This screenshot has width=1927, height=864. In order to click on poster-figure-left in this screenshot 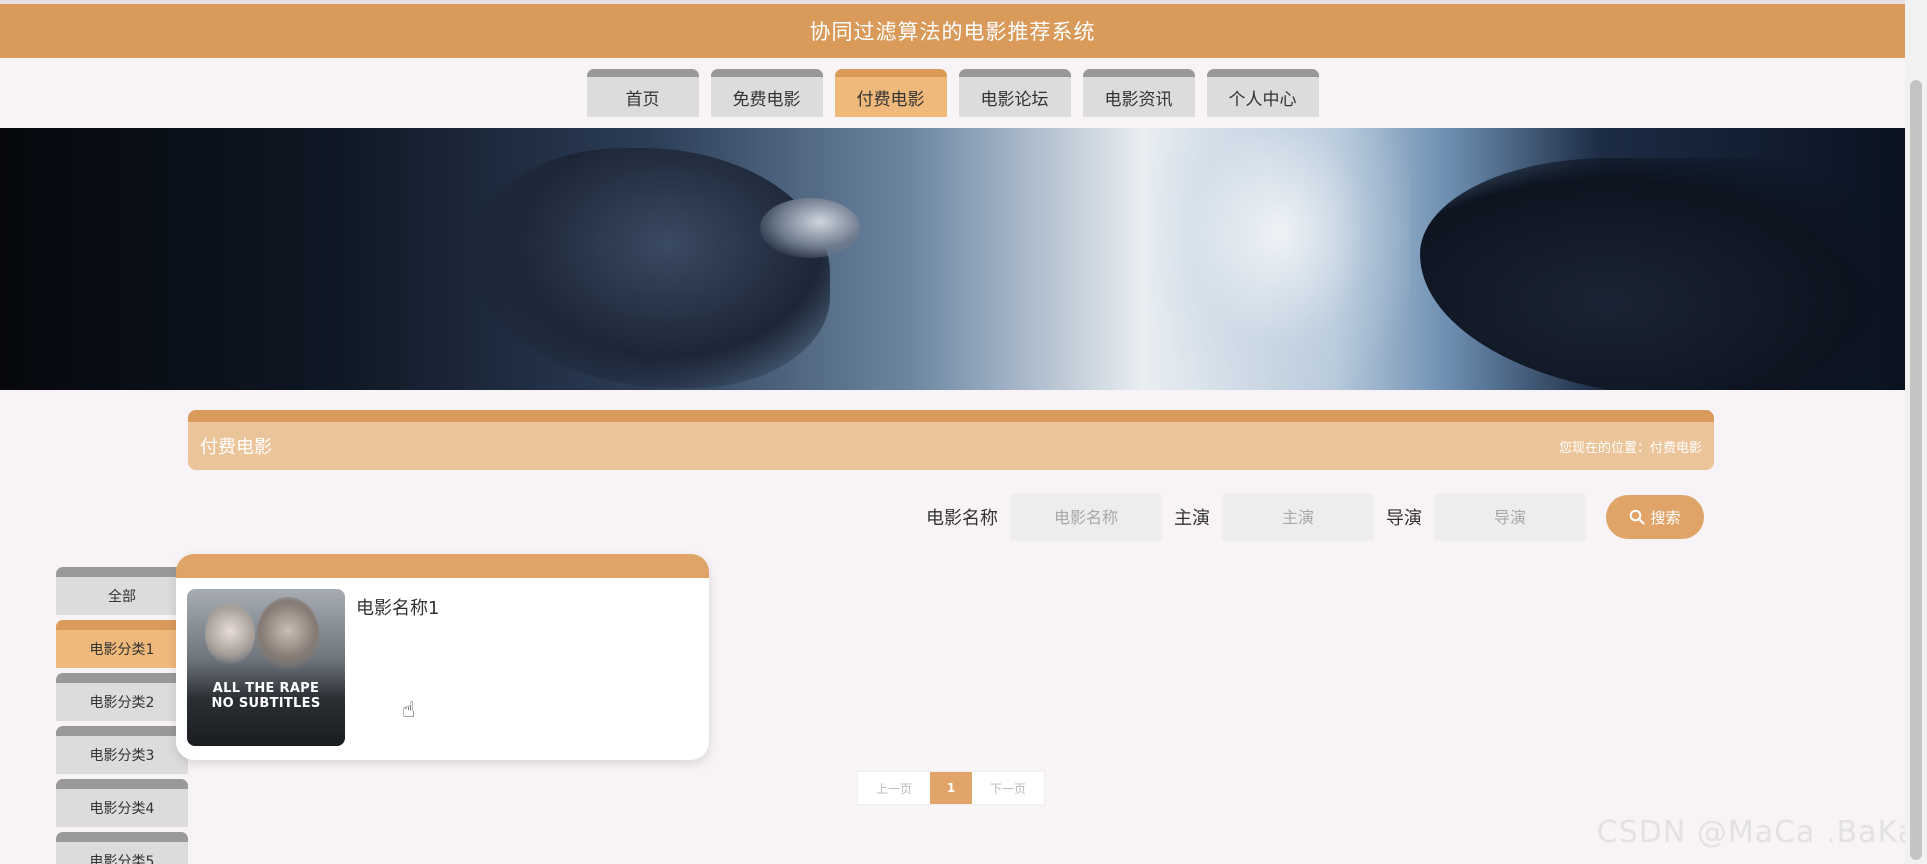, I will do `click(230, 634)`.